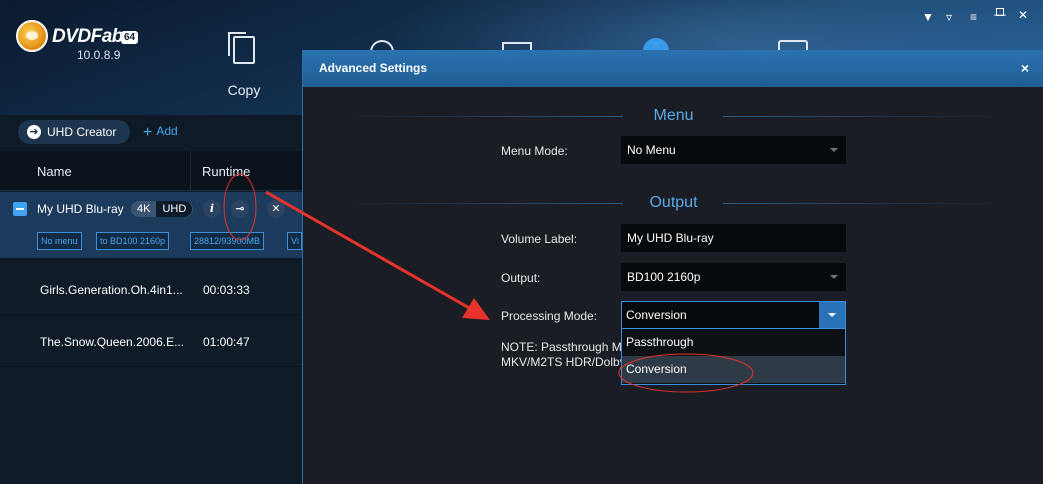 This screenshot has height=484, width=1043. Describe the element at coordinates (276, 209) in the screenshot. I see `remove-icon: ✕` at that location.